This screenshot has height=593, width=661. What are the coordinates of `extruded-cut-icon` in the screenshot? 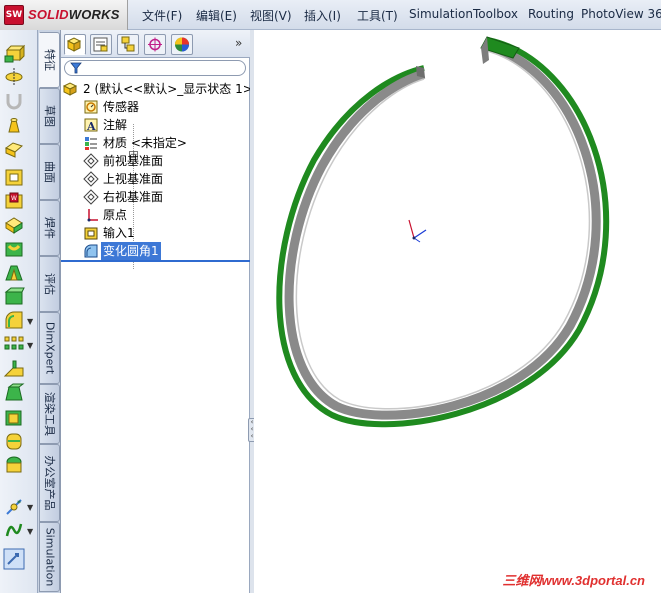 It's located at (14, 177).